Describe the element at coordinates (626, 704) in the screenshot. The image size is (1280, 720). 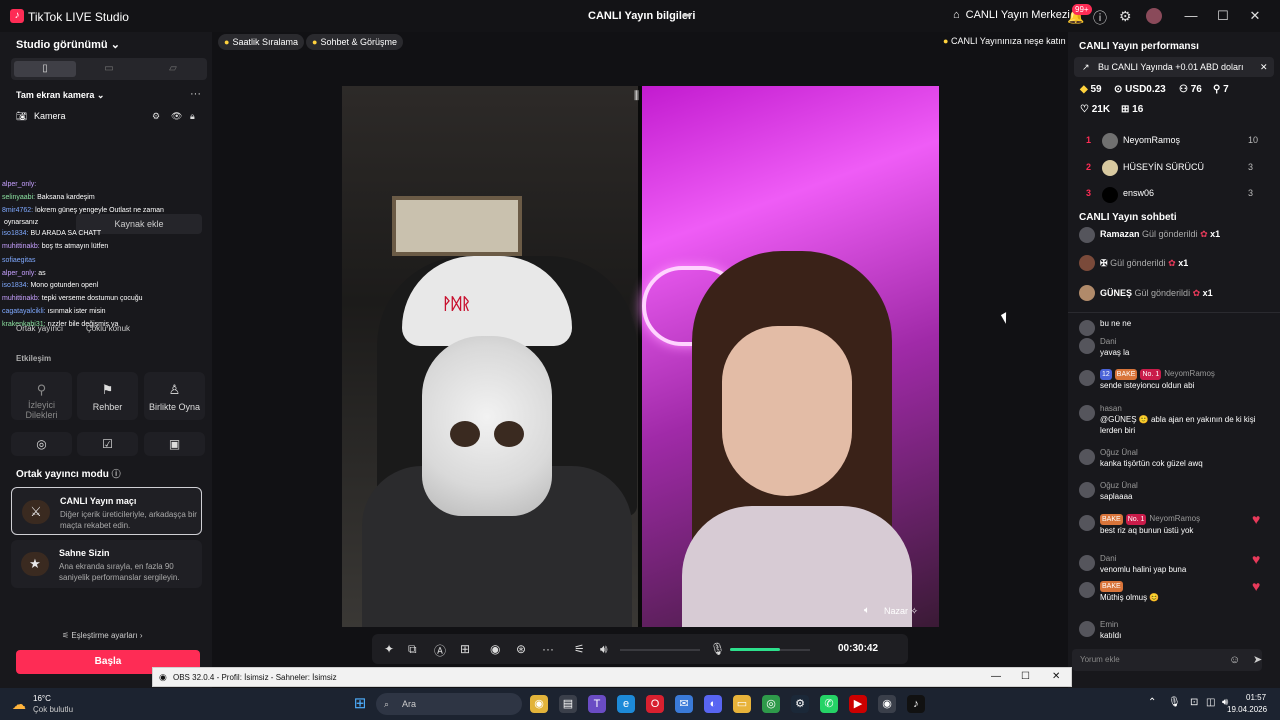
I see `edge-icon: e` at that location.